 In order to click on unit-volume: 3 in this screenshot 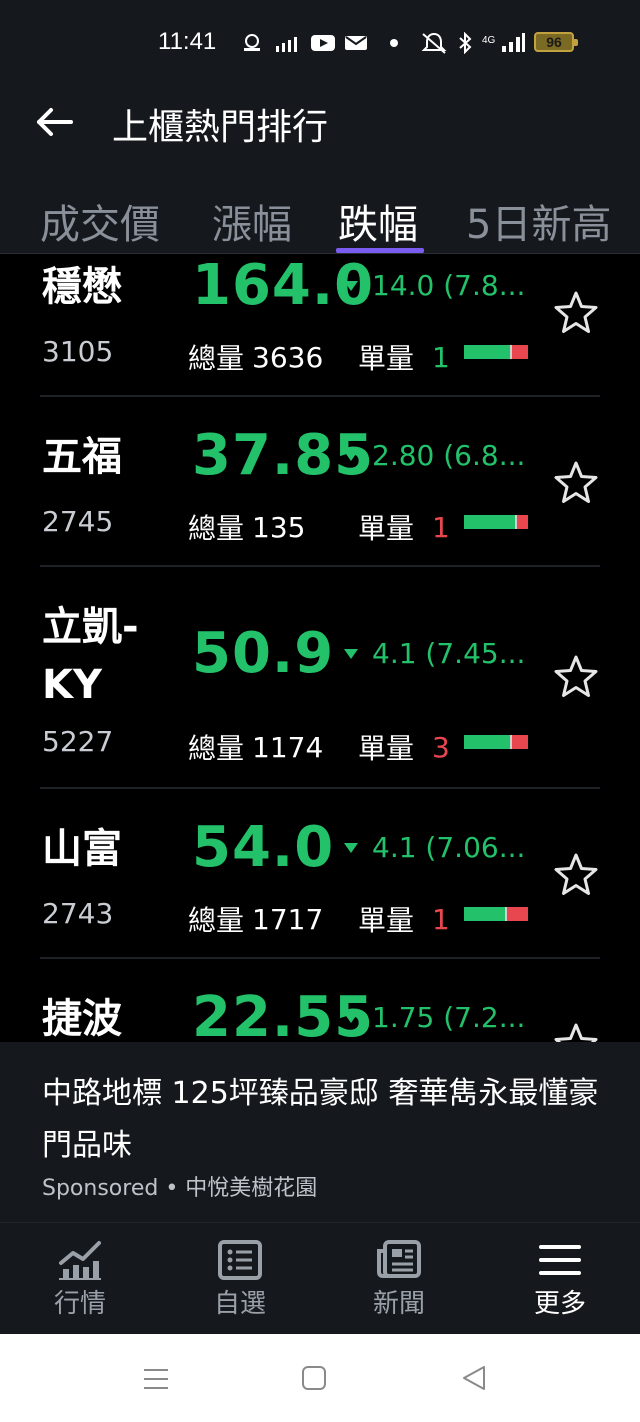, I will do `click(441, 747)`.